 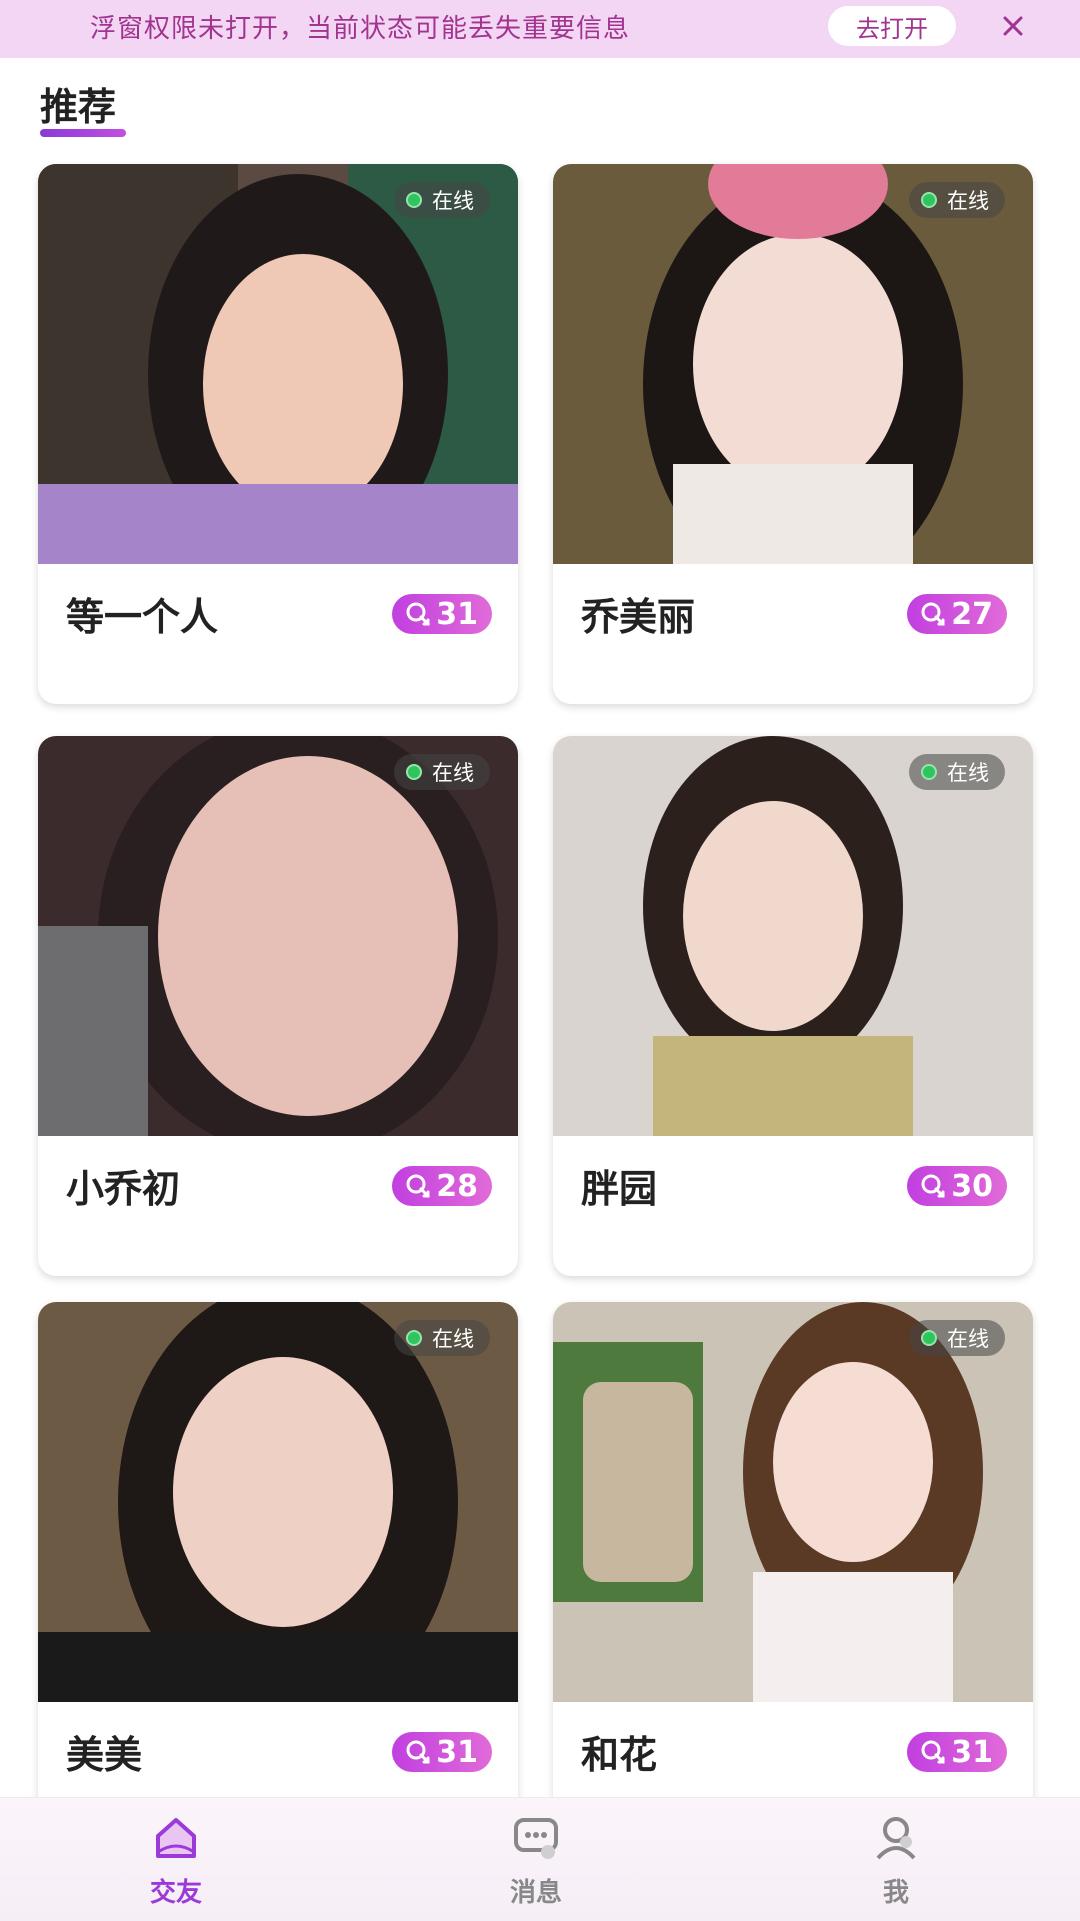 I want to click on title-underline, so click(x=83, y=133).